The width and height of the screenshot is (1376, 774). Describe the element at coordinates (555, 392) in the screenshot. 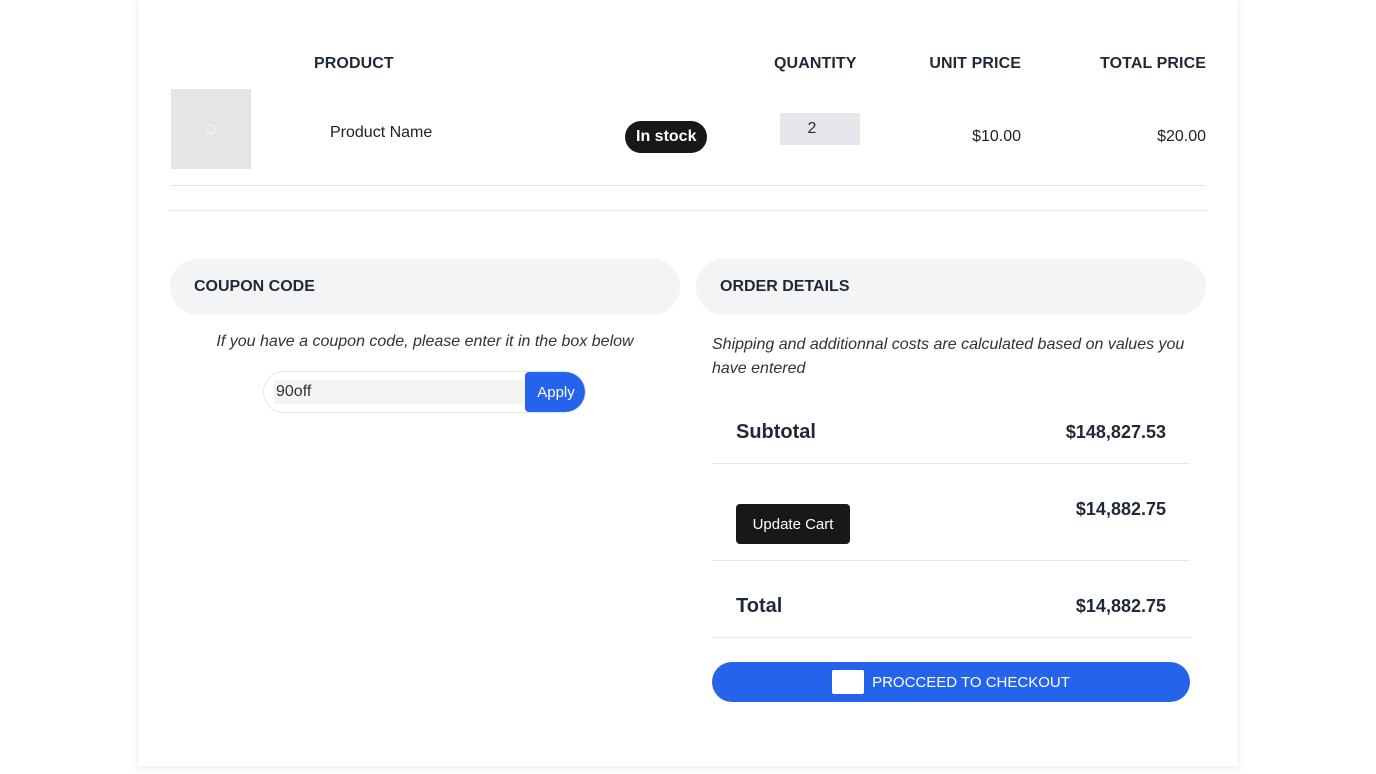

I see `apply-coupon-button: Apply` at that location.